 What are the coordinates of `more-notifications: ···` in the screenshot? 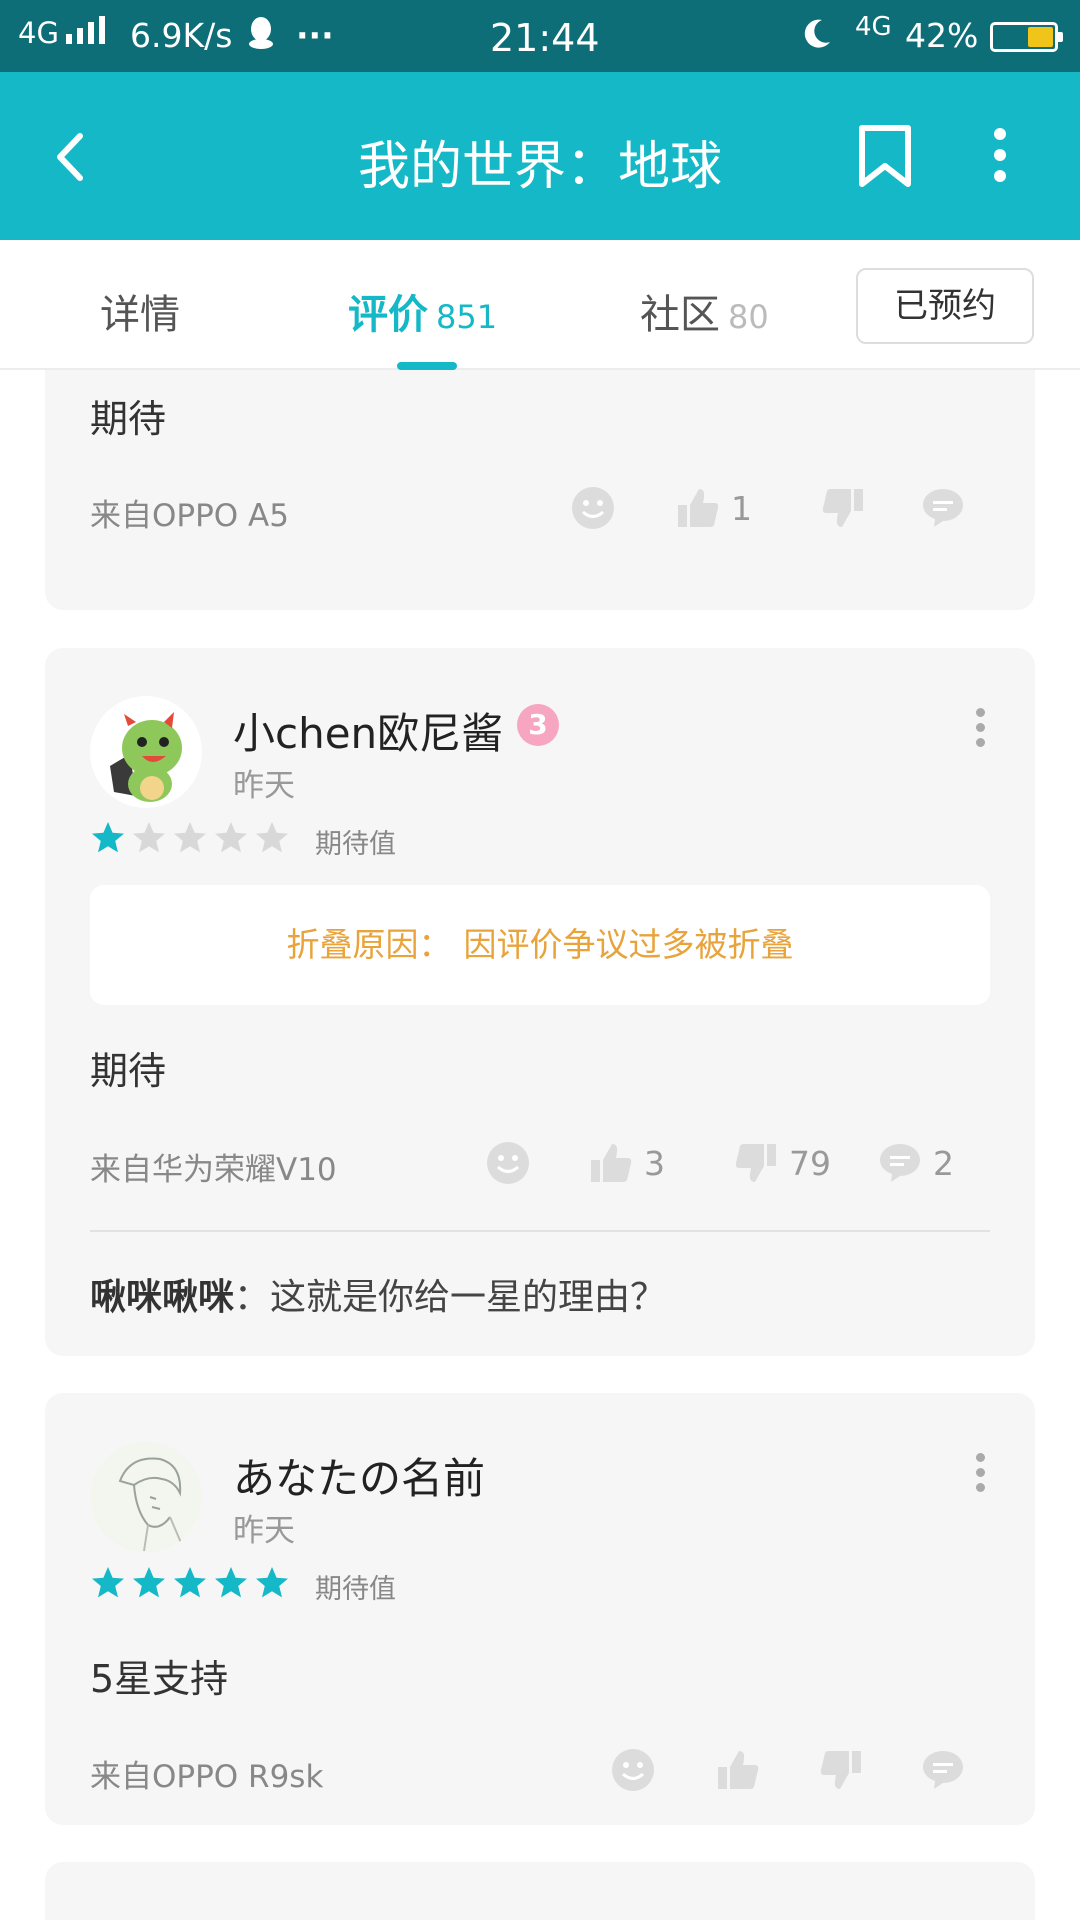 It's located at (315, 35).